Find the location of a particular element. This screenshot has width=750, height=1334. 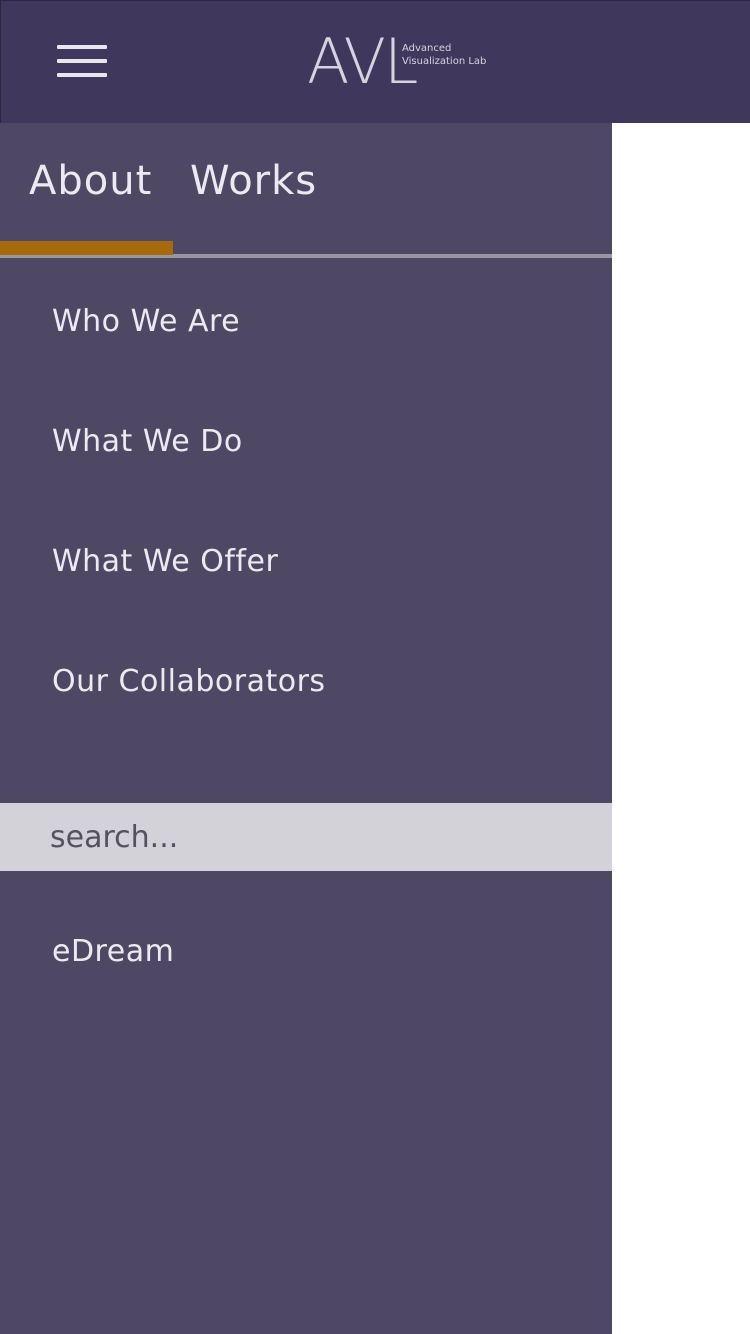

menu-item-who-we-are: Who We Are is located at coordinates (146, 322).